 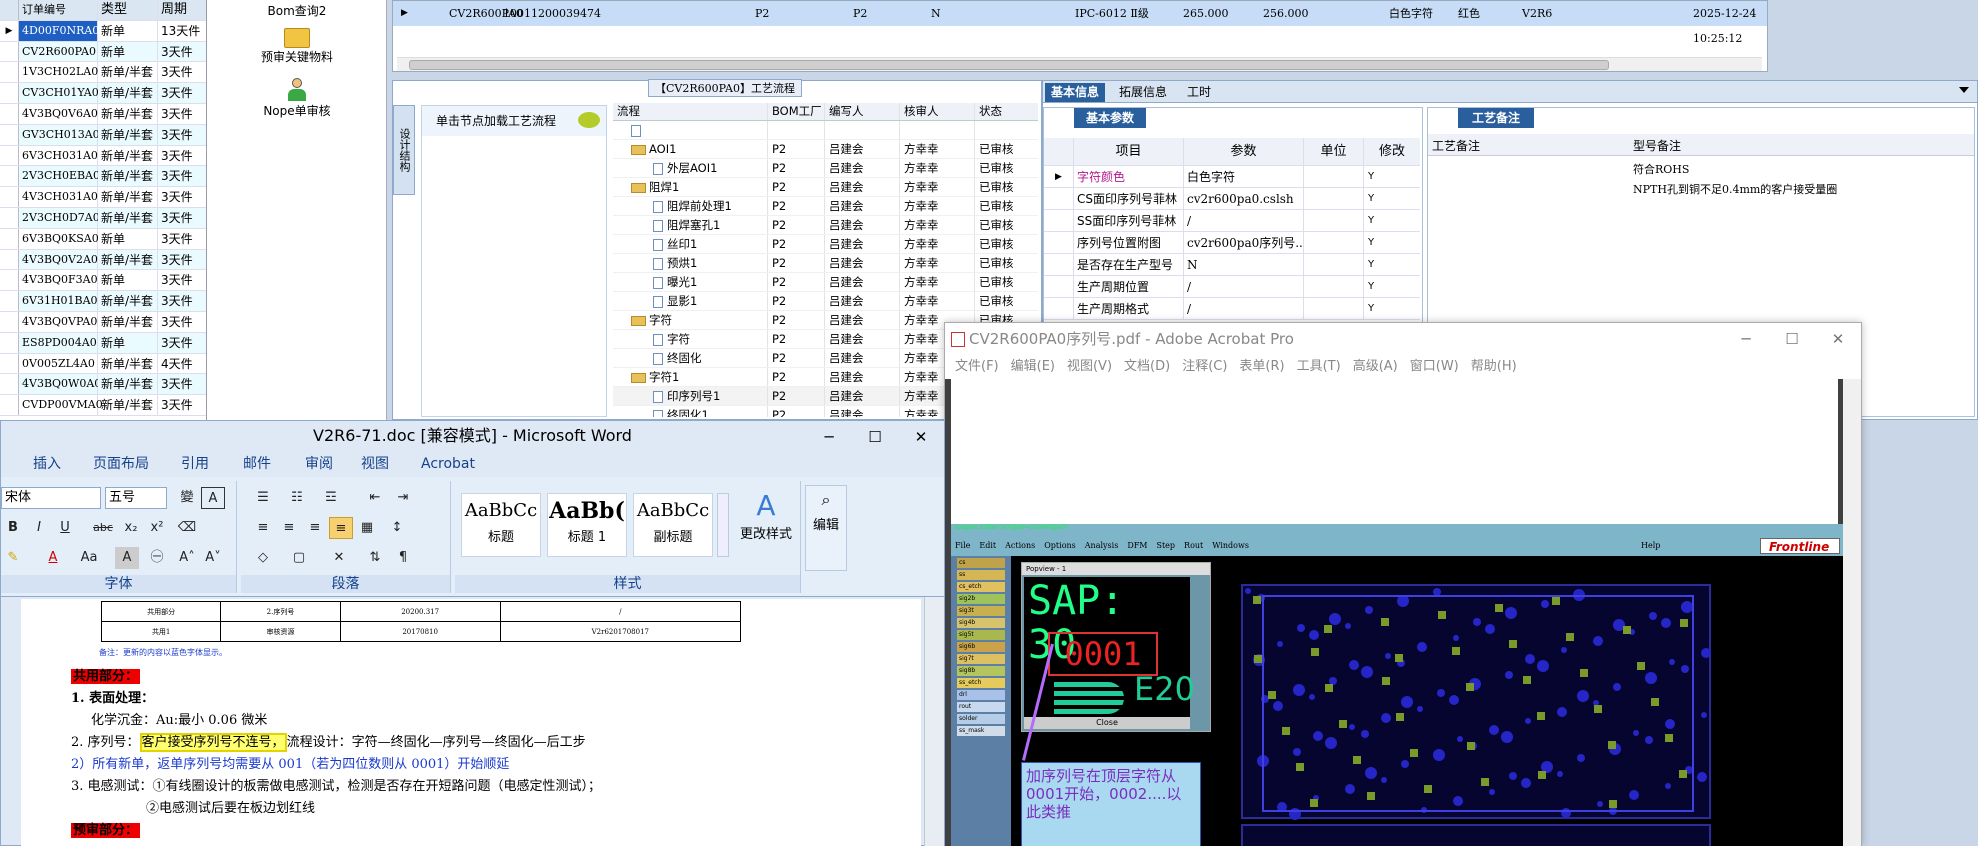 What do you see at coordinates (47, 464) in the screenshot?
I see `ribbon-tab: 插入` at bounding box center [47, 464].